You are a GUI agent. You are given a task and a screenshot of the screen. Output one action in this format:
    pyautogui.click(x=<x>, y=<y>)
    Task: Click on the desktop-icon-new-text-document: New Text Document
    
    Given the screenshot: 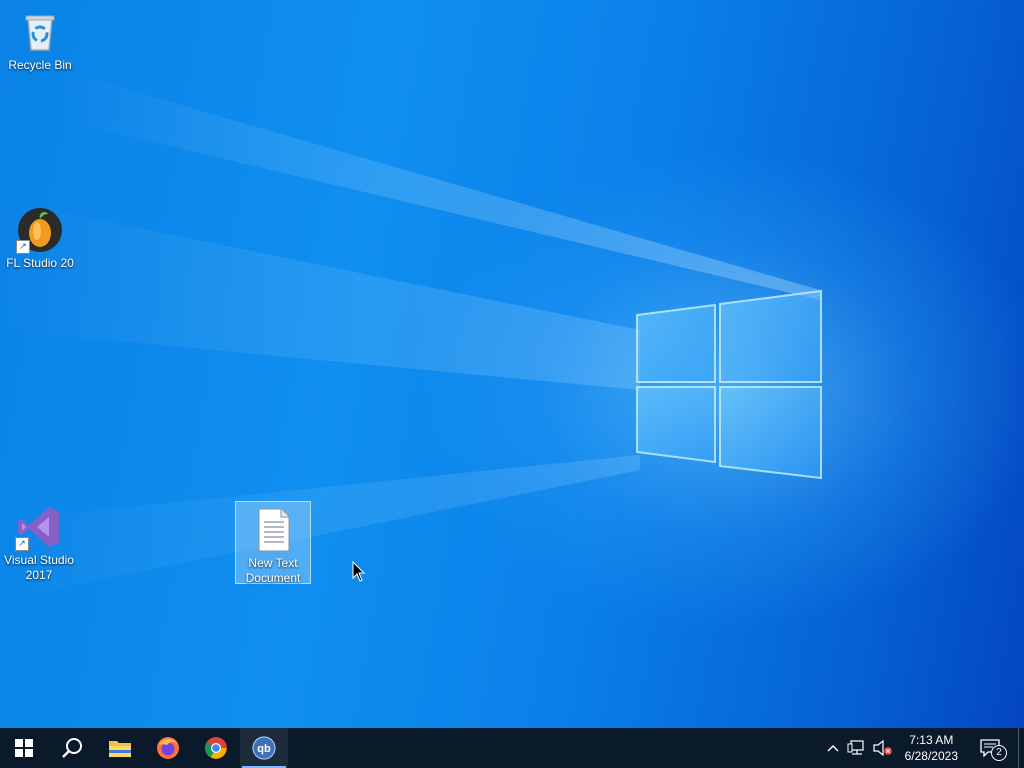 What is the action you would take?
    pyautogui.click(x=273, y=543)
    